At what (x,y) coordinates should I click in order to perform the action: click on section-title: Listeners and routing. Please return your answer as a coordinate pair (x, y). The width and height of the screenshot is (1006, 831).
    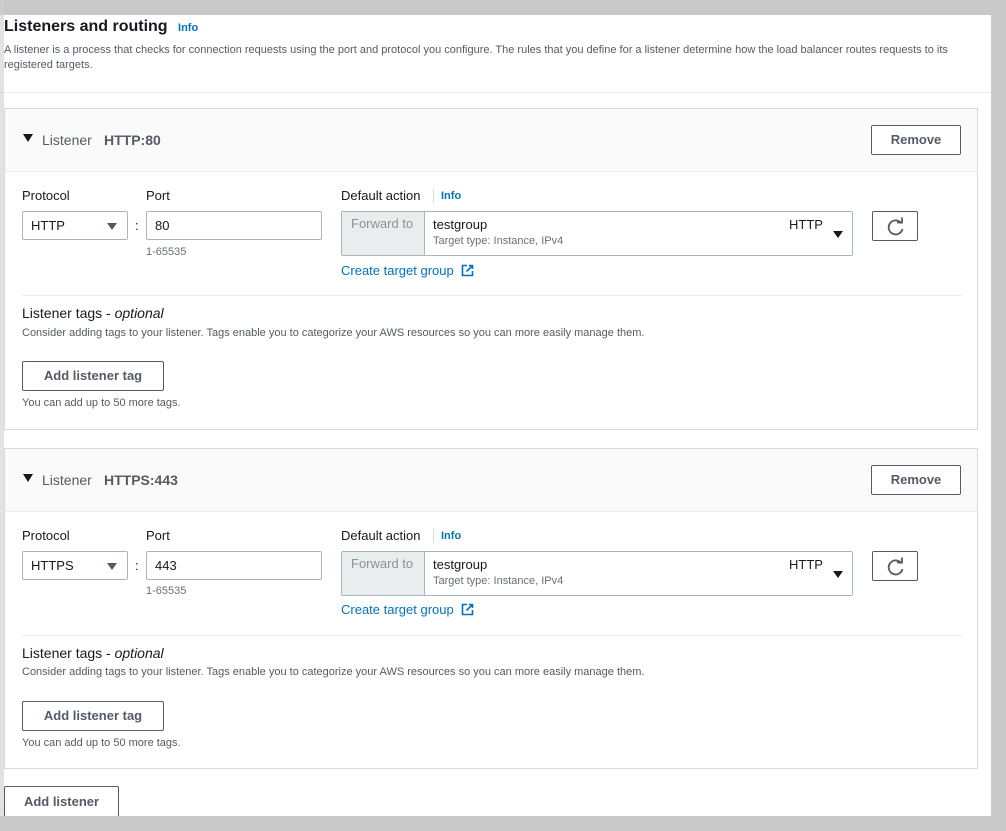
    Looking at the image, I should click on (86, 26).